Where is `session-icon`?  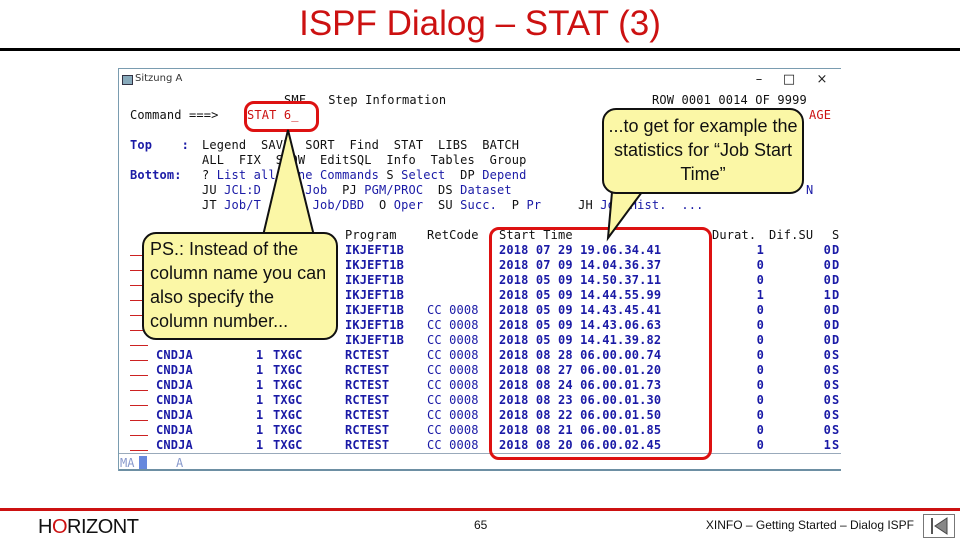
session-icon is located at coordinates (127, 80).